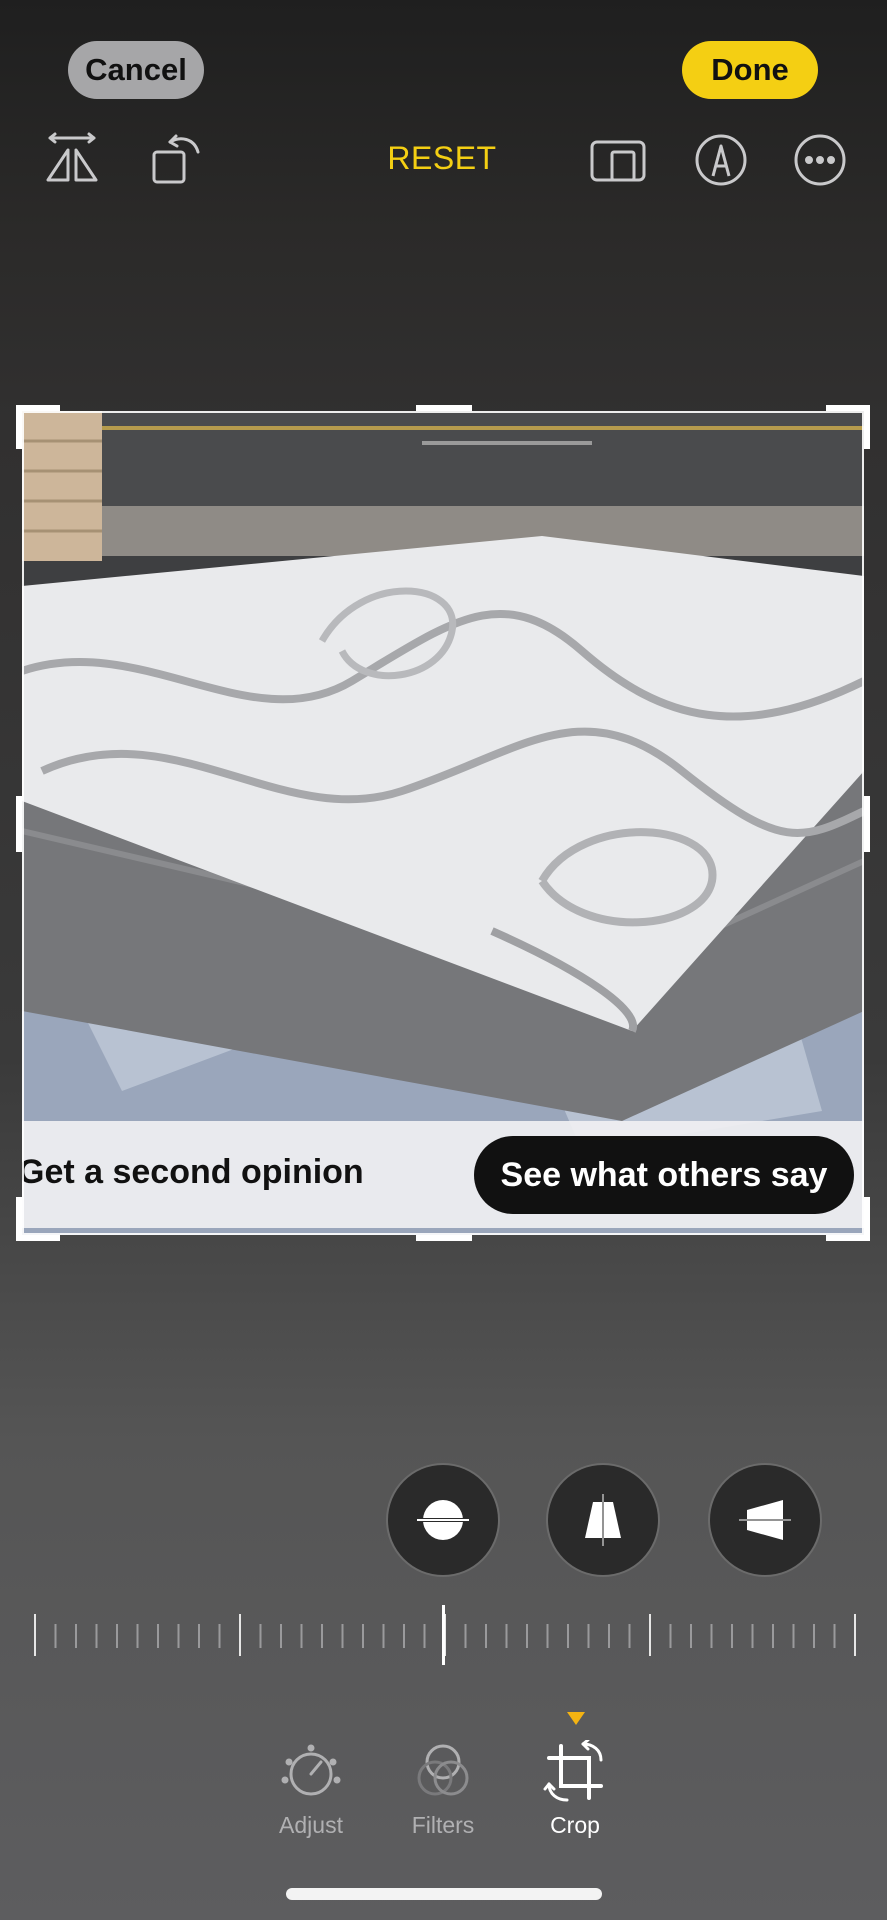 The image size is (887, 1920). Describe the element at coordinates (443, 1772) in the screenshot. I see `filters-circles-icon` at that location.